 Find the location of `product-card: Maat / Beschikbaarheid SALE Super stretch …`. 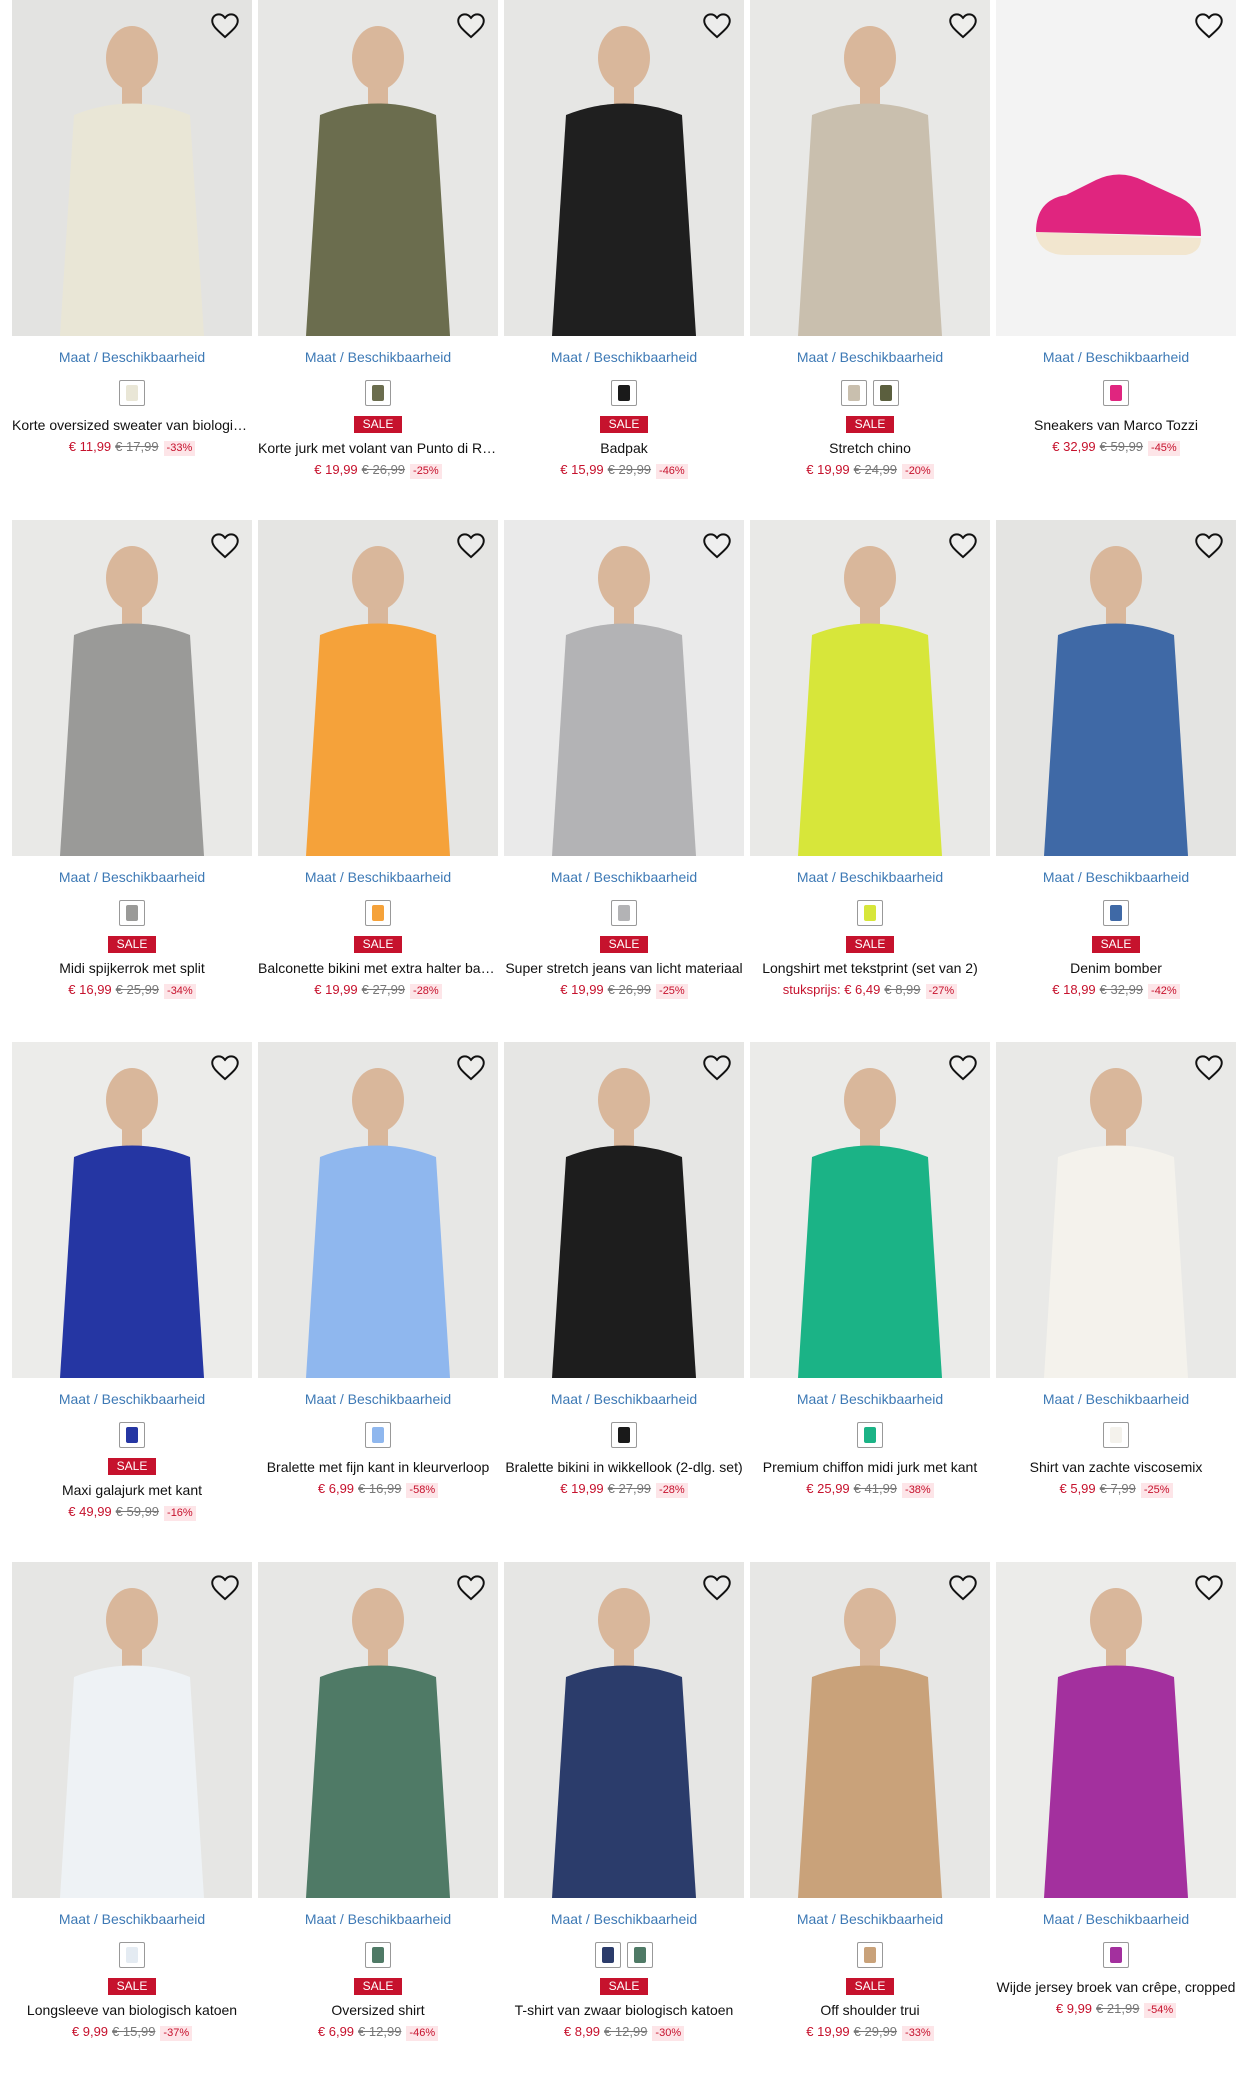

product-card: Maat / Beschikbaarheid SALE Super stretch … is located at coordinates (624, 759).